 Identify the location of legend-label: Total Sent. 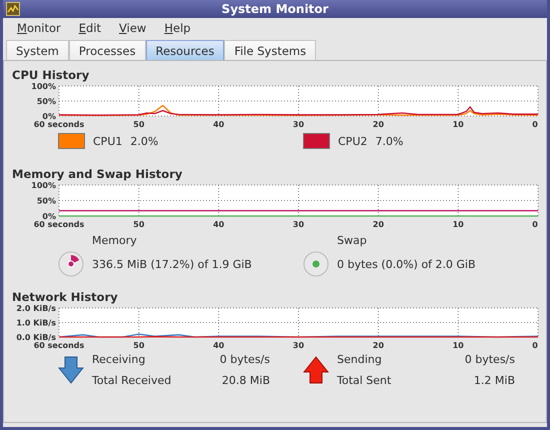
(364, 380).